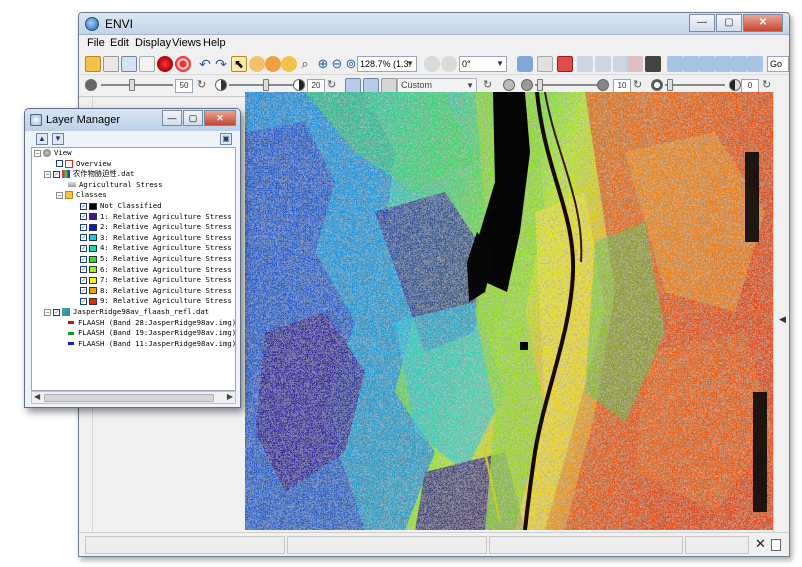  I want to click on pin-icon, so click(165, 64).